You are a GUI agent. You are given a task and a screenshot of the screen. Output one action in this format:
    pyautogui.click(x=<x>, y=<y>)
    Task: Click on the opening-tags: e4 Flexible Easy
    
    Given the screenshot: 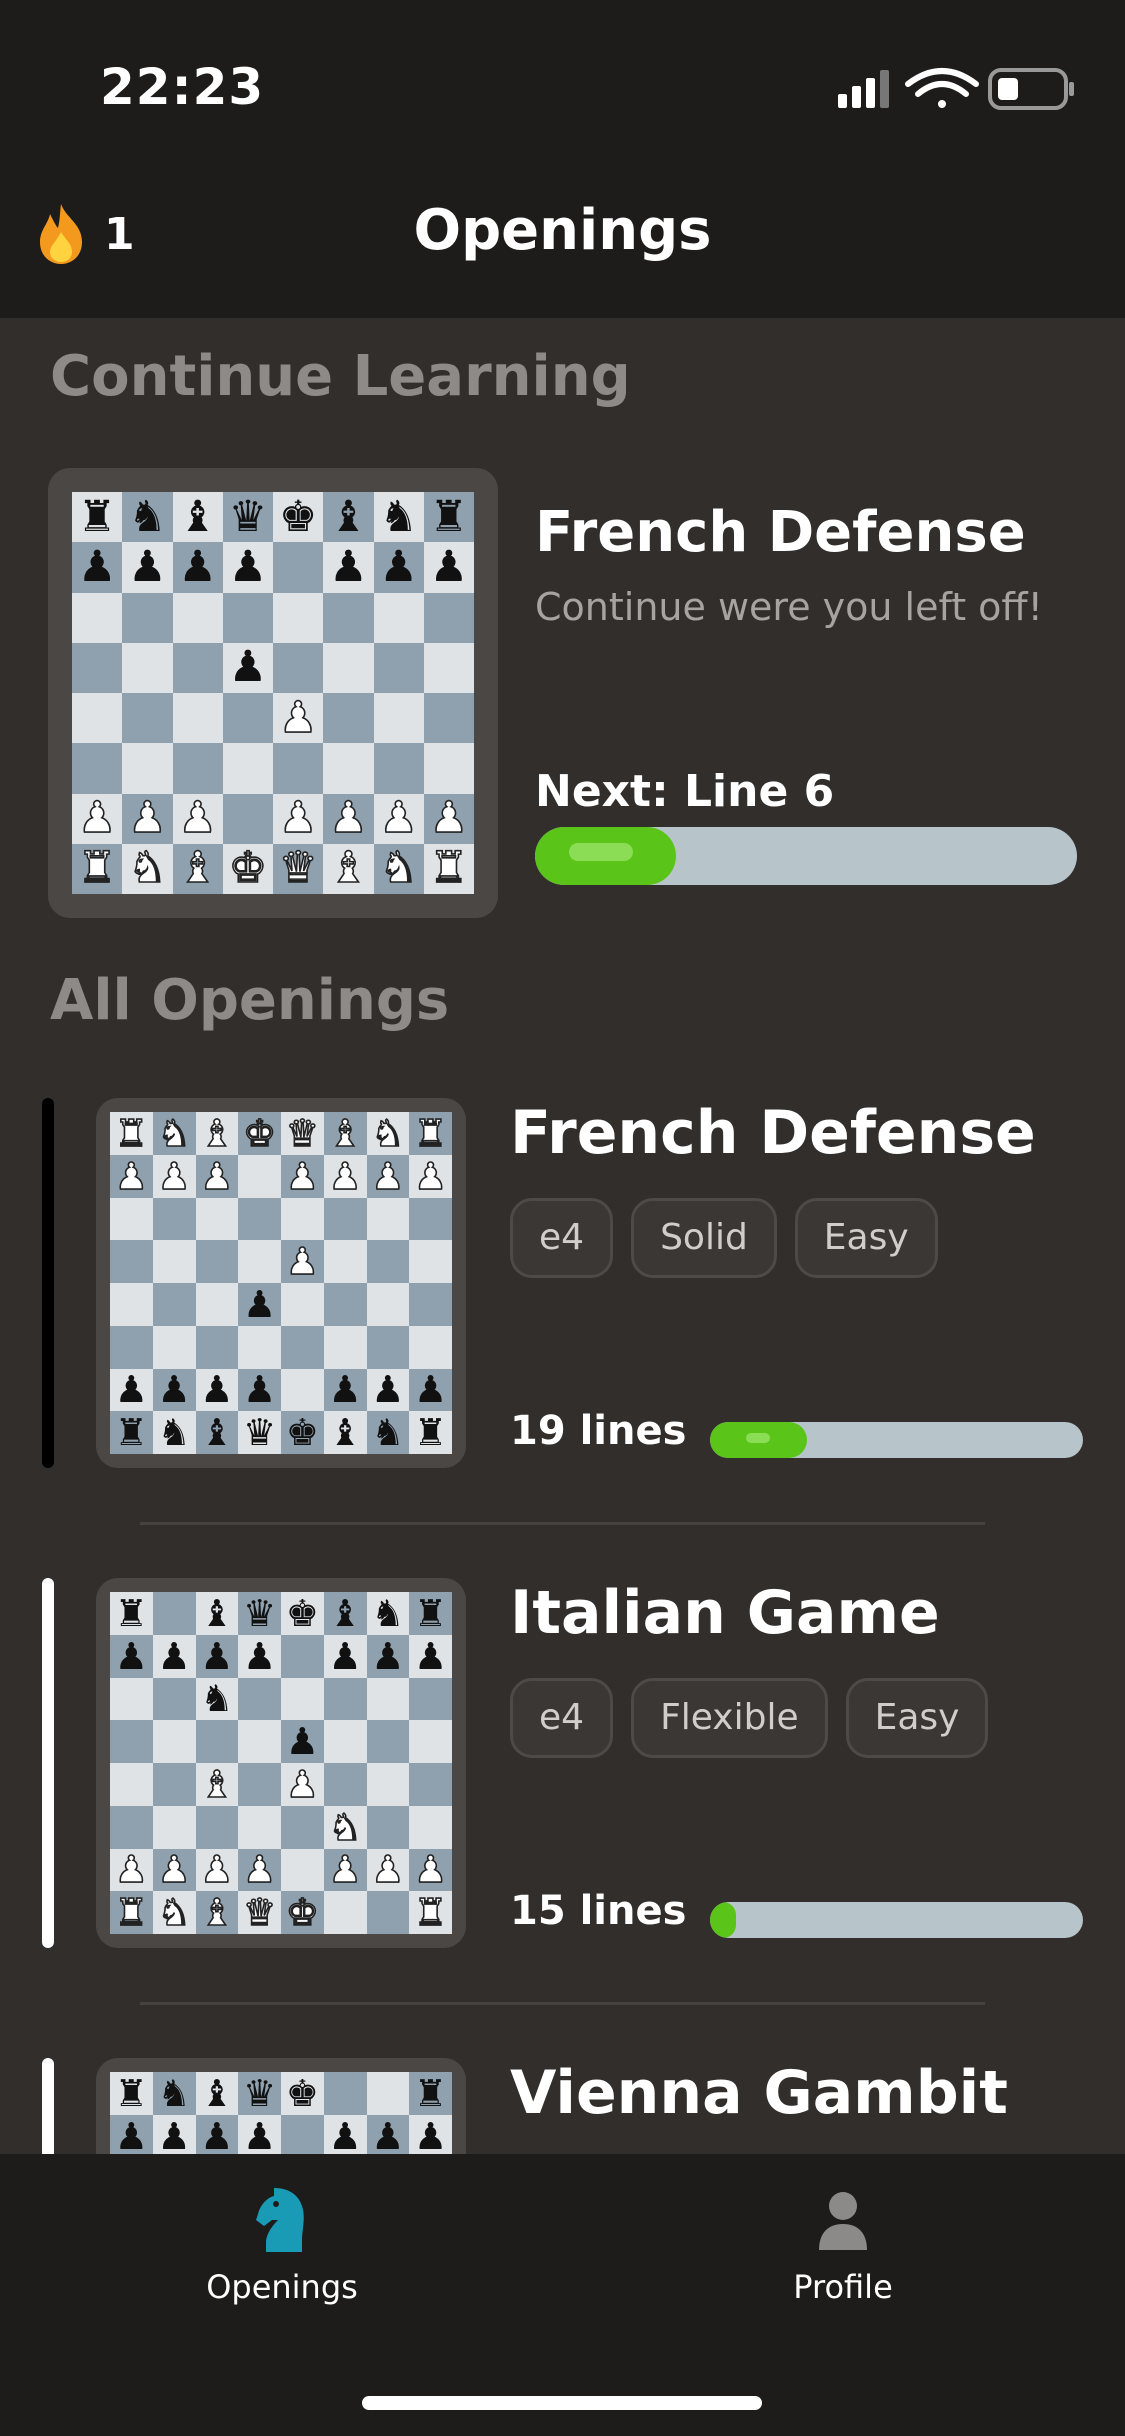 What is the action you would take?
    pyautogui.click(x=749, y=1718)
    